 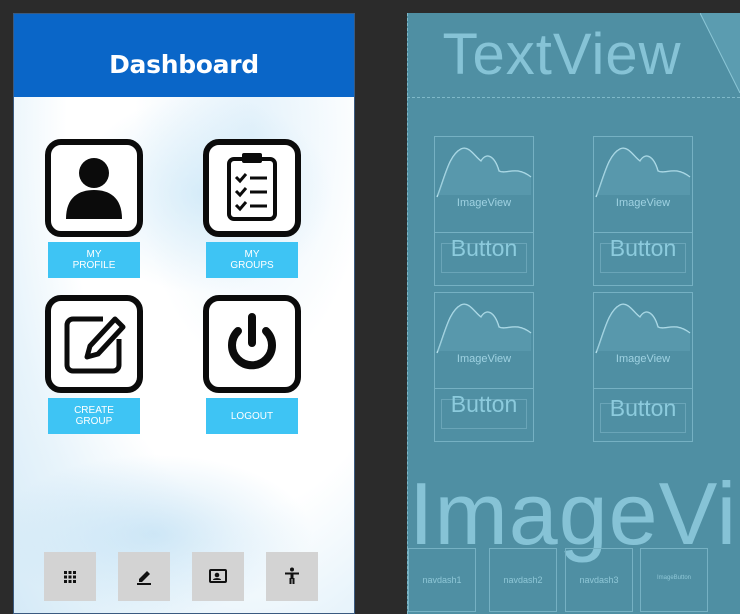 I want to click on clipboard-checklist-icon, so click(x=252, y=187).